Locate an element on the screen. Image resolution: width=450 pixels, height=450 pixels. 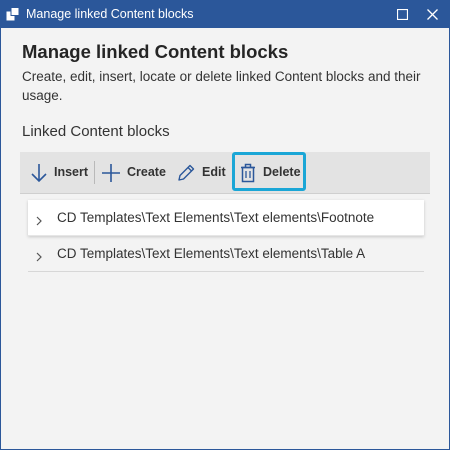
delete-button: Delete is located at coordinates (269, 171).